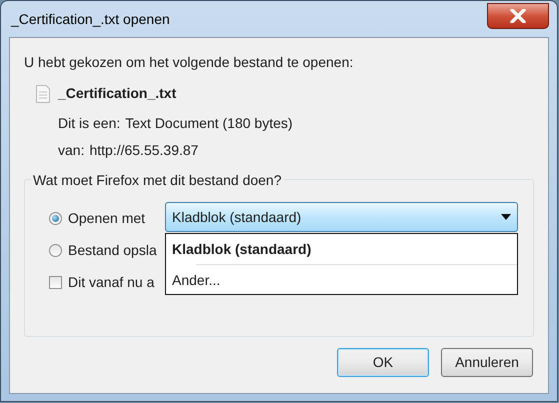 This screenshot has height=403, width=559. What do you see at coordinates (89, 123) in the screenshot?
I see `type-label: Dit is een:` at bounding box center [89, 123].